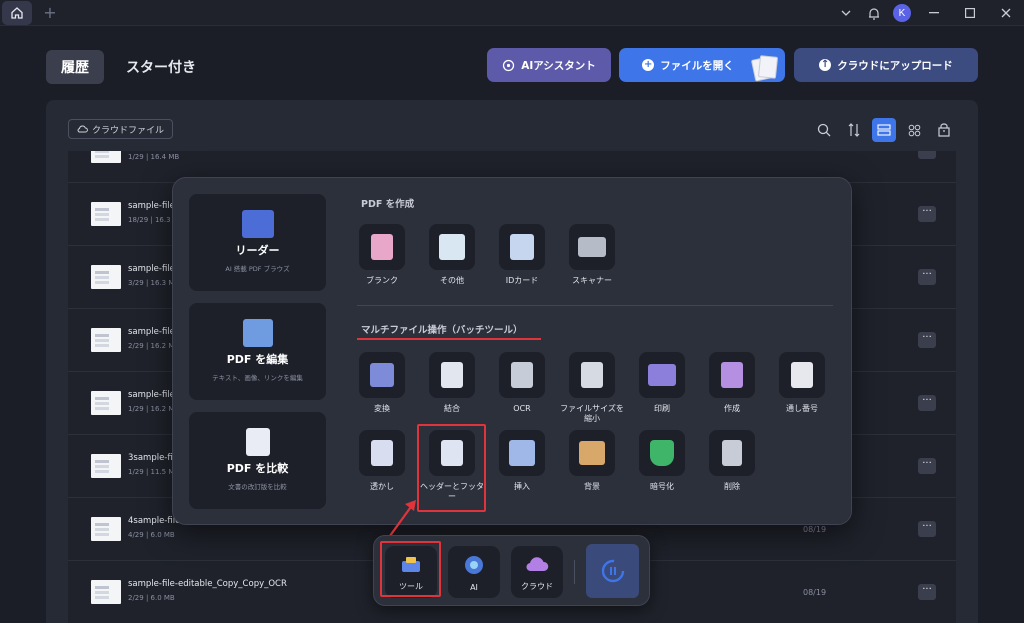  I want to click on batch-encrypt-tile: 暗号化, so click(662, 461).